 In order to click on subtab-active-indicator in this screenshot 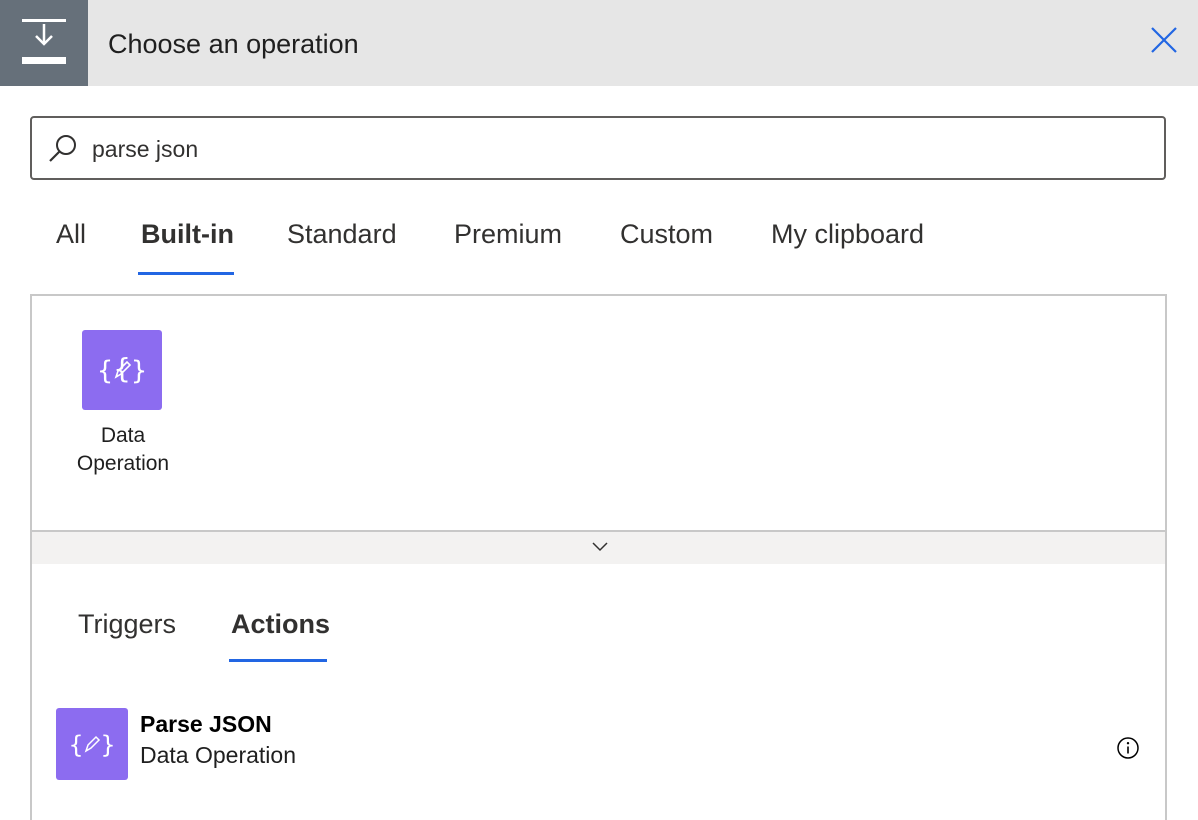, I will do `click(278, 660)`.